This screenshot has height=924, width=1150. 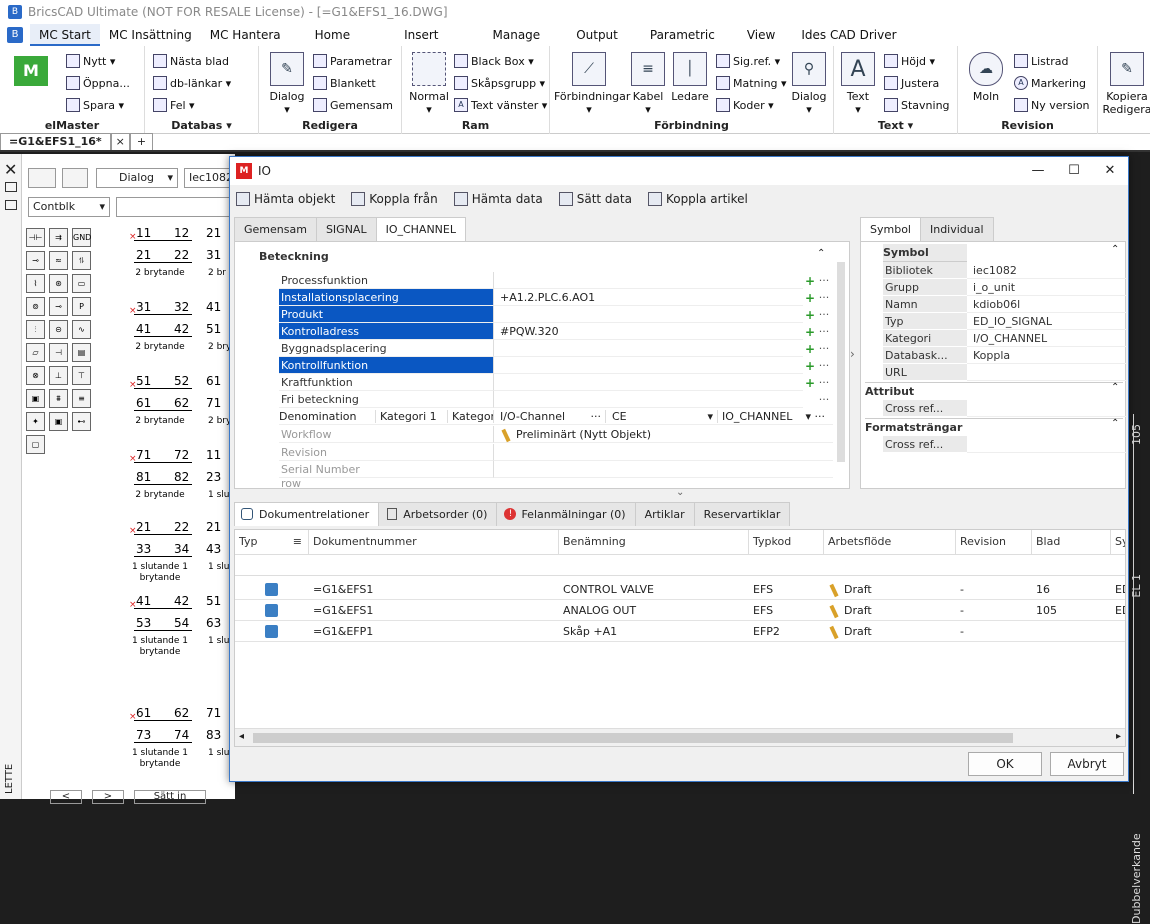 What do you see at coordinates (35, 283) in the screenshot?
I see `symbol-palette-icon: ⌇` at bounding box center [35, 283].